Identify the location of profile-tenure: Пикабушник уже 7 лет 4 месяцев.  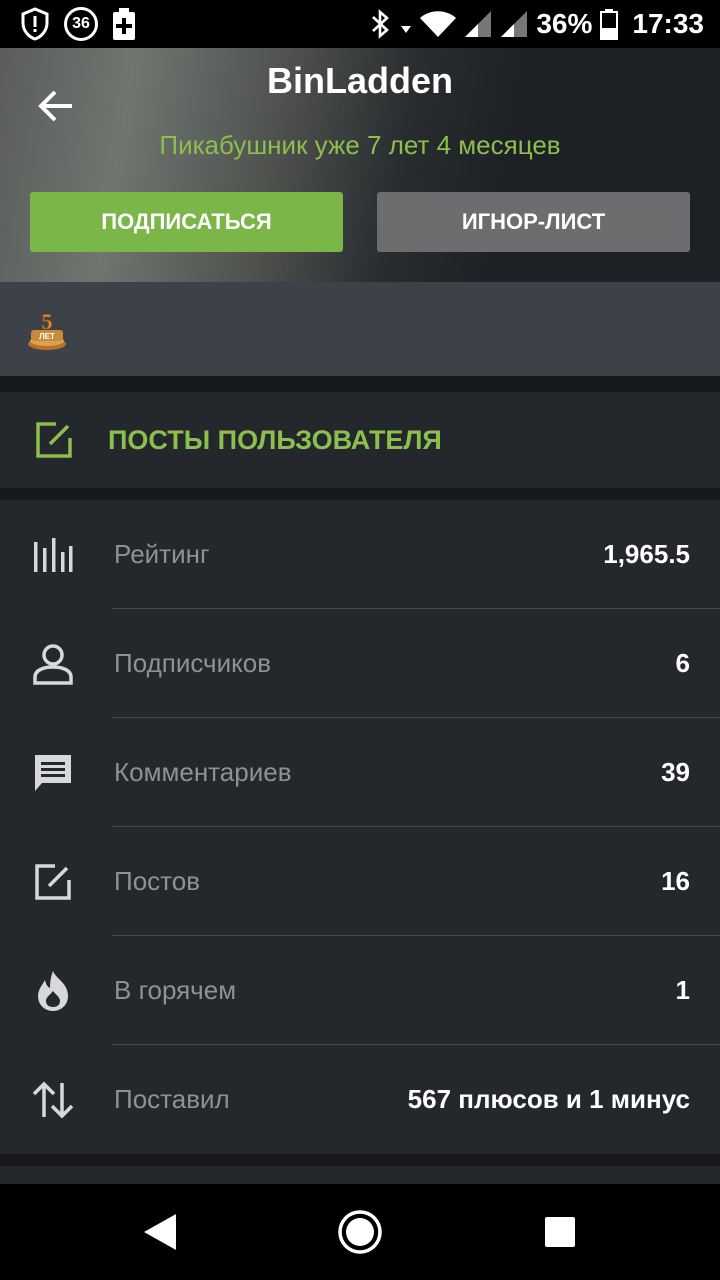
(360, 145).